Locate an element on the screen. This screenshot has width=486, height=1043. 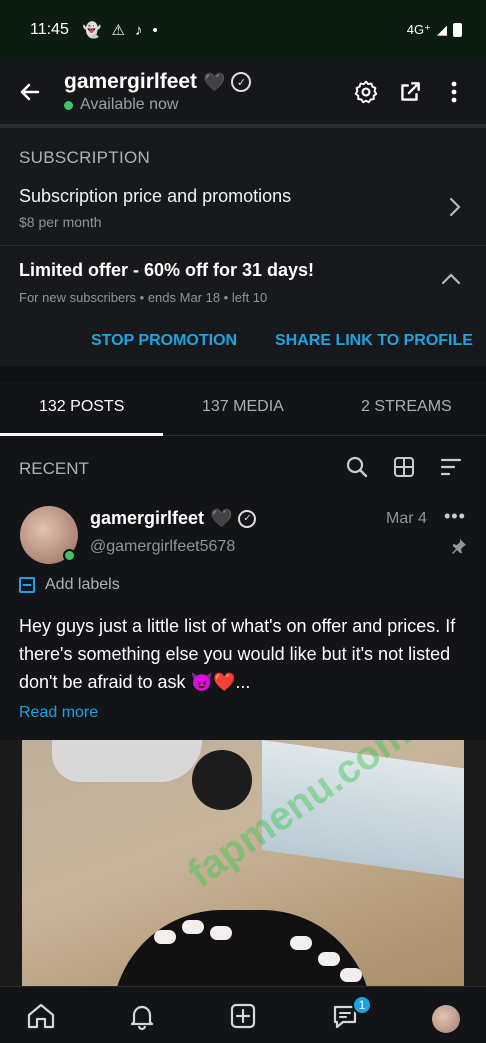
recent-label: RECENT is located at coordinates (54, 468).